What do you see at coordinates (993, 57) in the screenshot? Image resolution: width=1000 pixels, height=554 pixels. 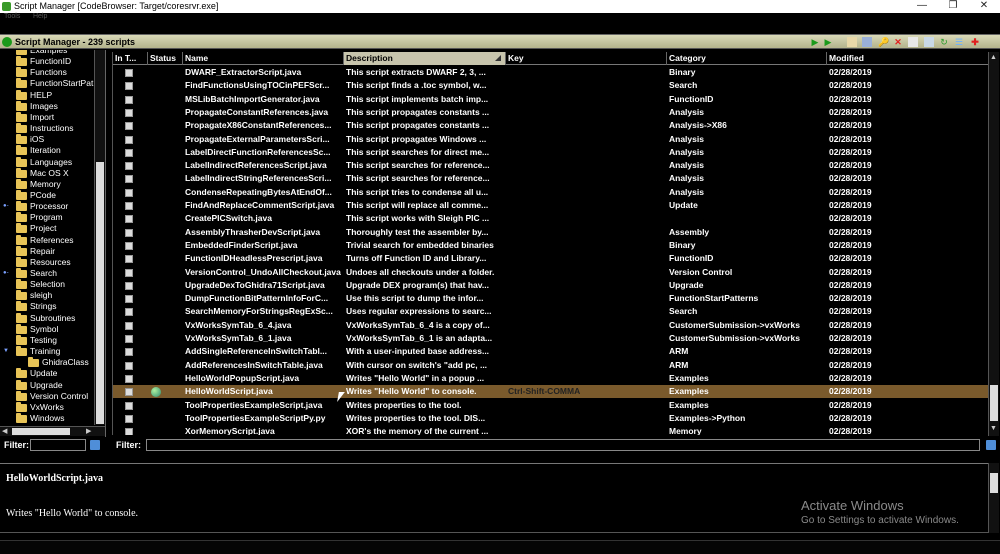 I see `scroll-up-icon: ▲` at bounding box center [993, 57].